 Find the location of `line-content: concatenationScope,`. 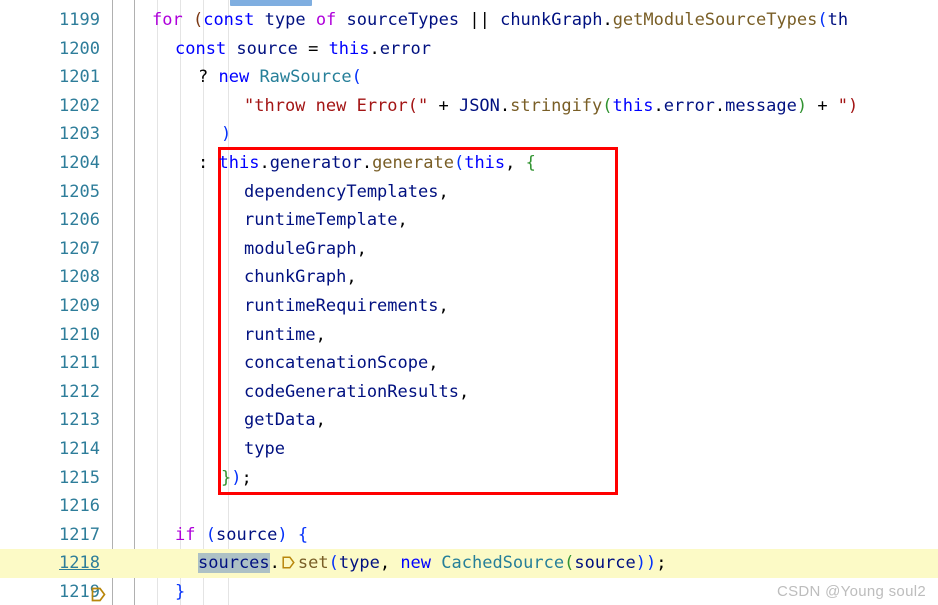

line-content: concatenationScope, is located at coordinates (341, 363).